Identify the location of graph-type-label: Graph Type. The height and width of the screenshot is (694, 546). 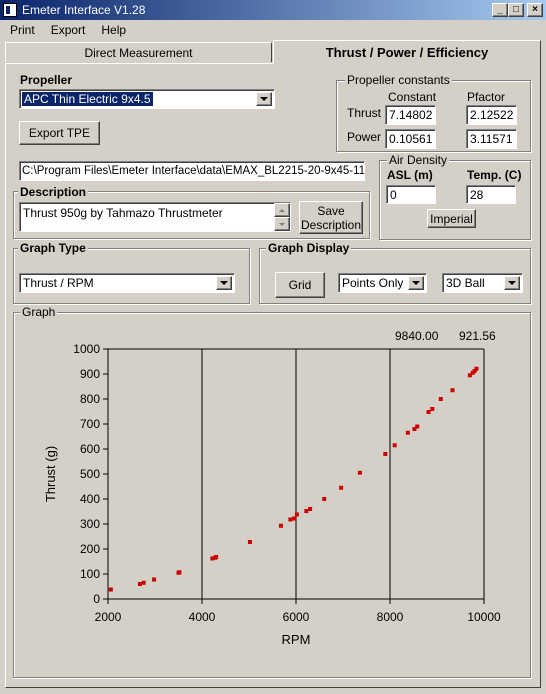
(53, 248).